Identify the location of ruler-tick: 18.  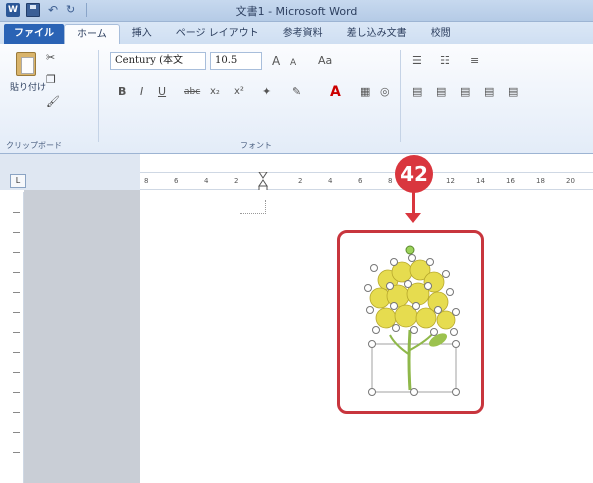
(540, 181).